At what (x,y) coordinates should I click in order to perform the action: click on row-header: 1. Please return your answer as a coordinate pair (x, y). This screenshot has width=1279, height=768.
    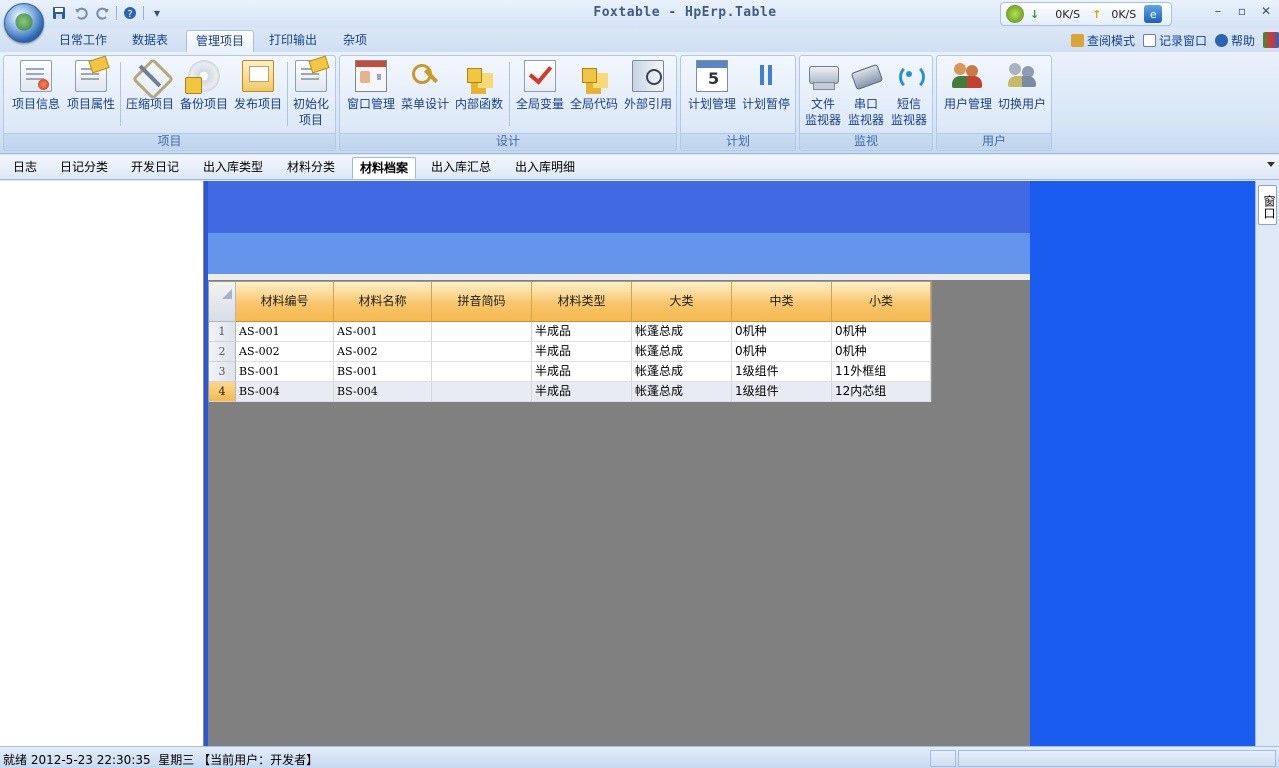
    Looking at the image, I should click on (222, 332).